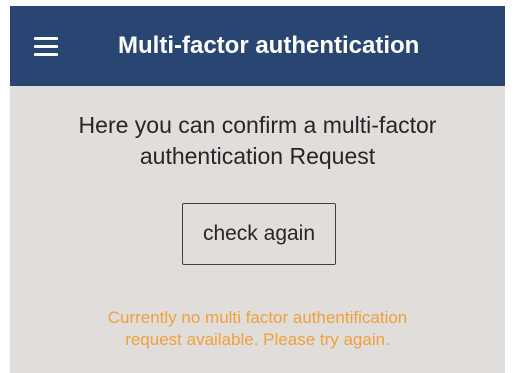 Image resolution: width=515 pixels, height=373 pixels. Describe the element at coordinates (257, 125) in the screenshot. I see `description-line: Here you can confirm a multi-factor` at that location.